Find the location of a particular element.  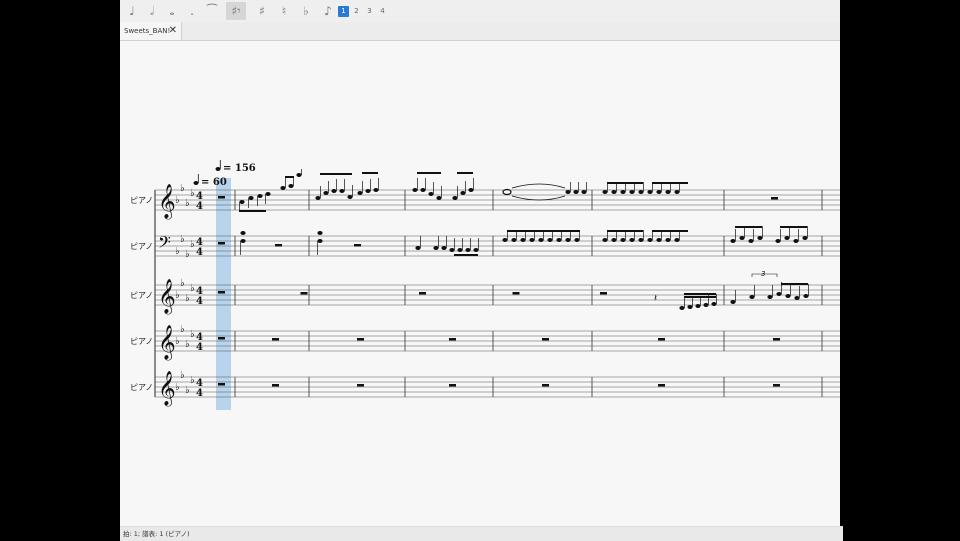

tie is located at coordinates (538, 198).